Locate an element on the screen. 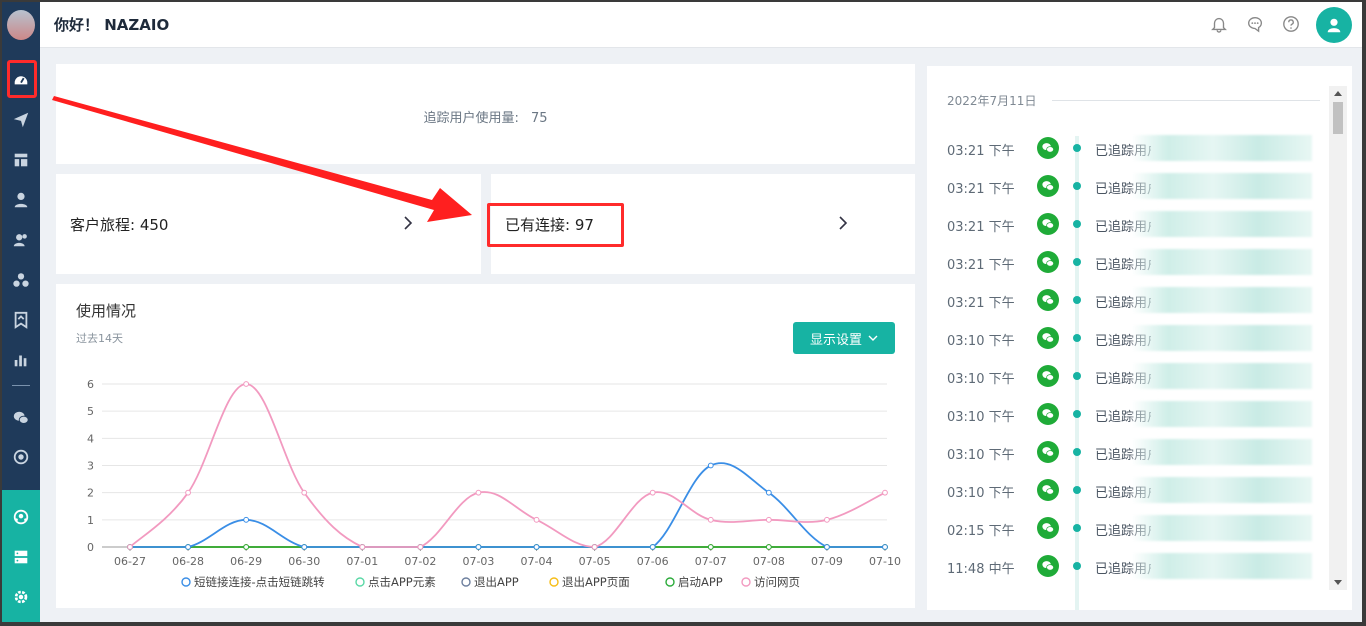 The image size is (1366, 626). timeline-time: 02:15 下午 is located at coordinates (981, 531).